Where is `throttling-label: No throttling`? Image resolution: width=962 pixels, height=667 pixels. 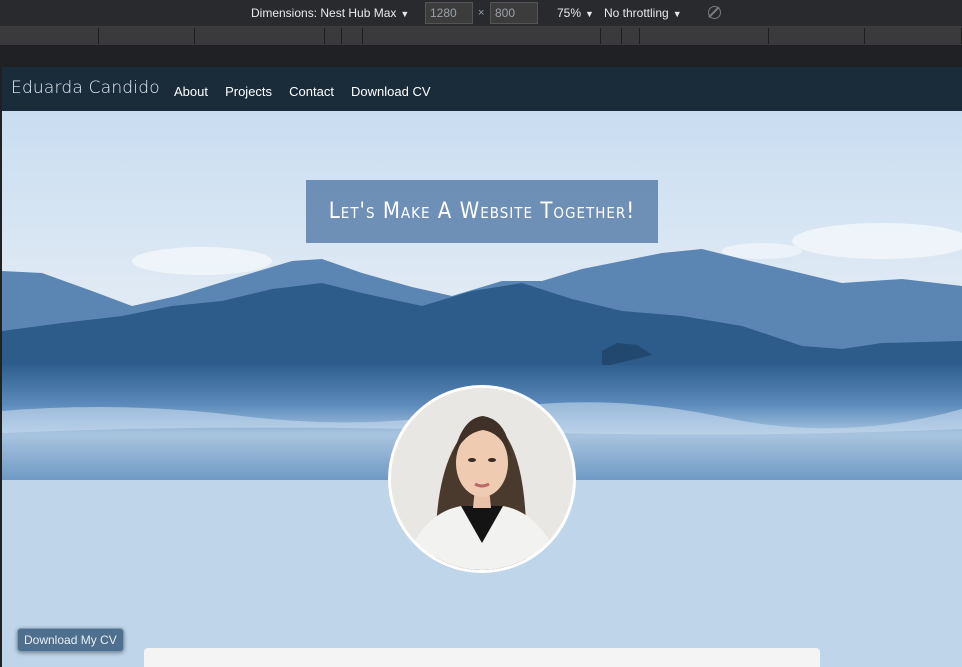
throttling-label: No throttling is located at coordinates (636, 13).